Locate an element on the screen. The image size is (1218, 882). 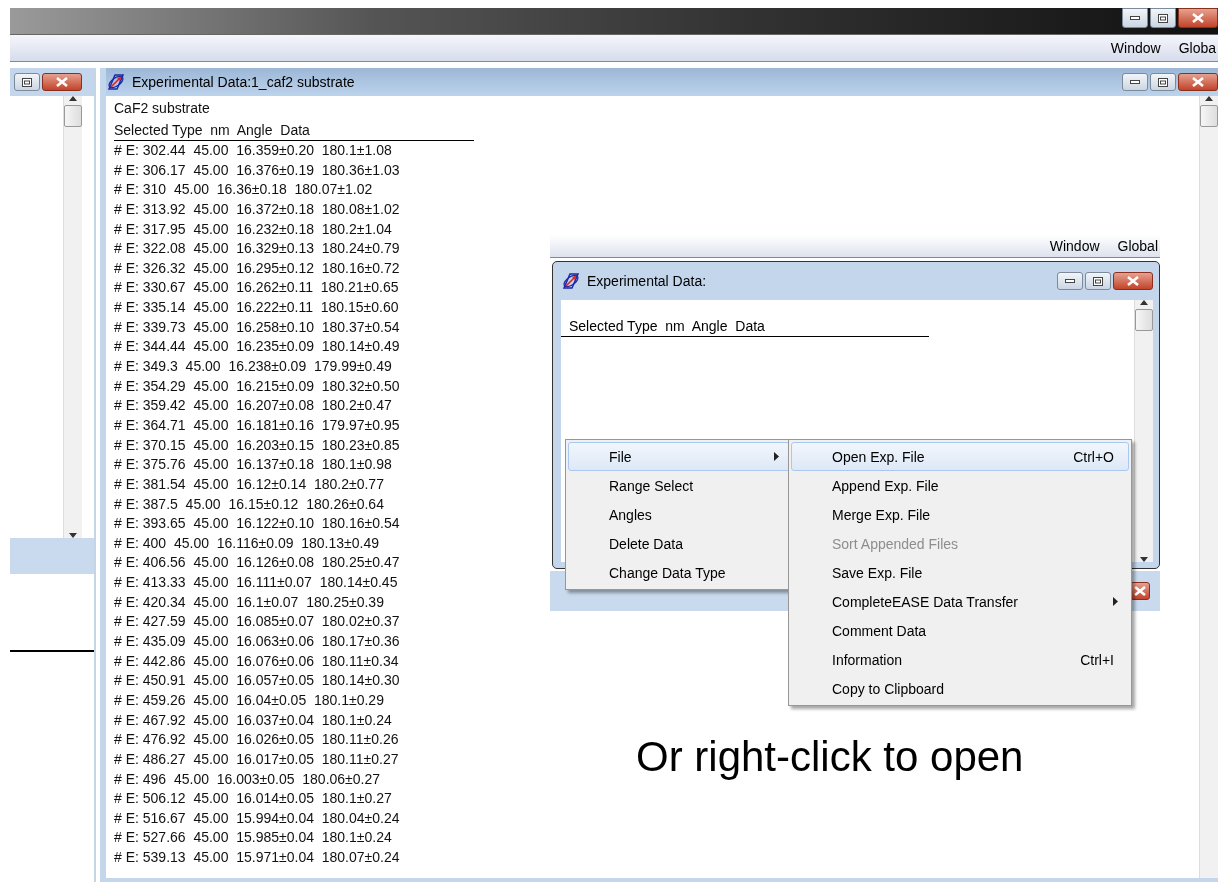
data-row: # E: 344.44 45.00 16.235±0.09 180.14±0.49 is located at coordinates (257, 346).